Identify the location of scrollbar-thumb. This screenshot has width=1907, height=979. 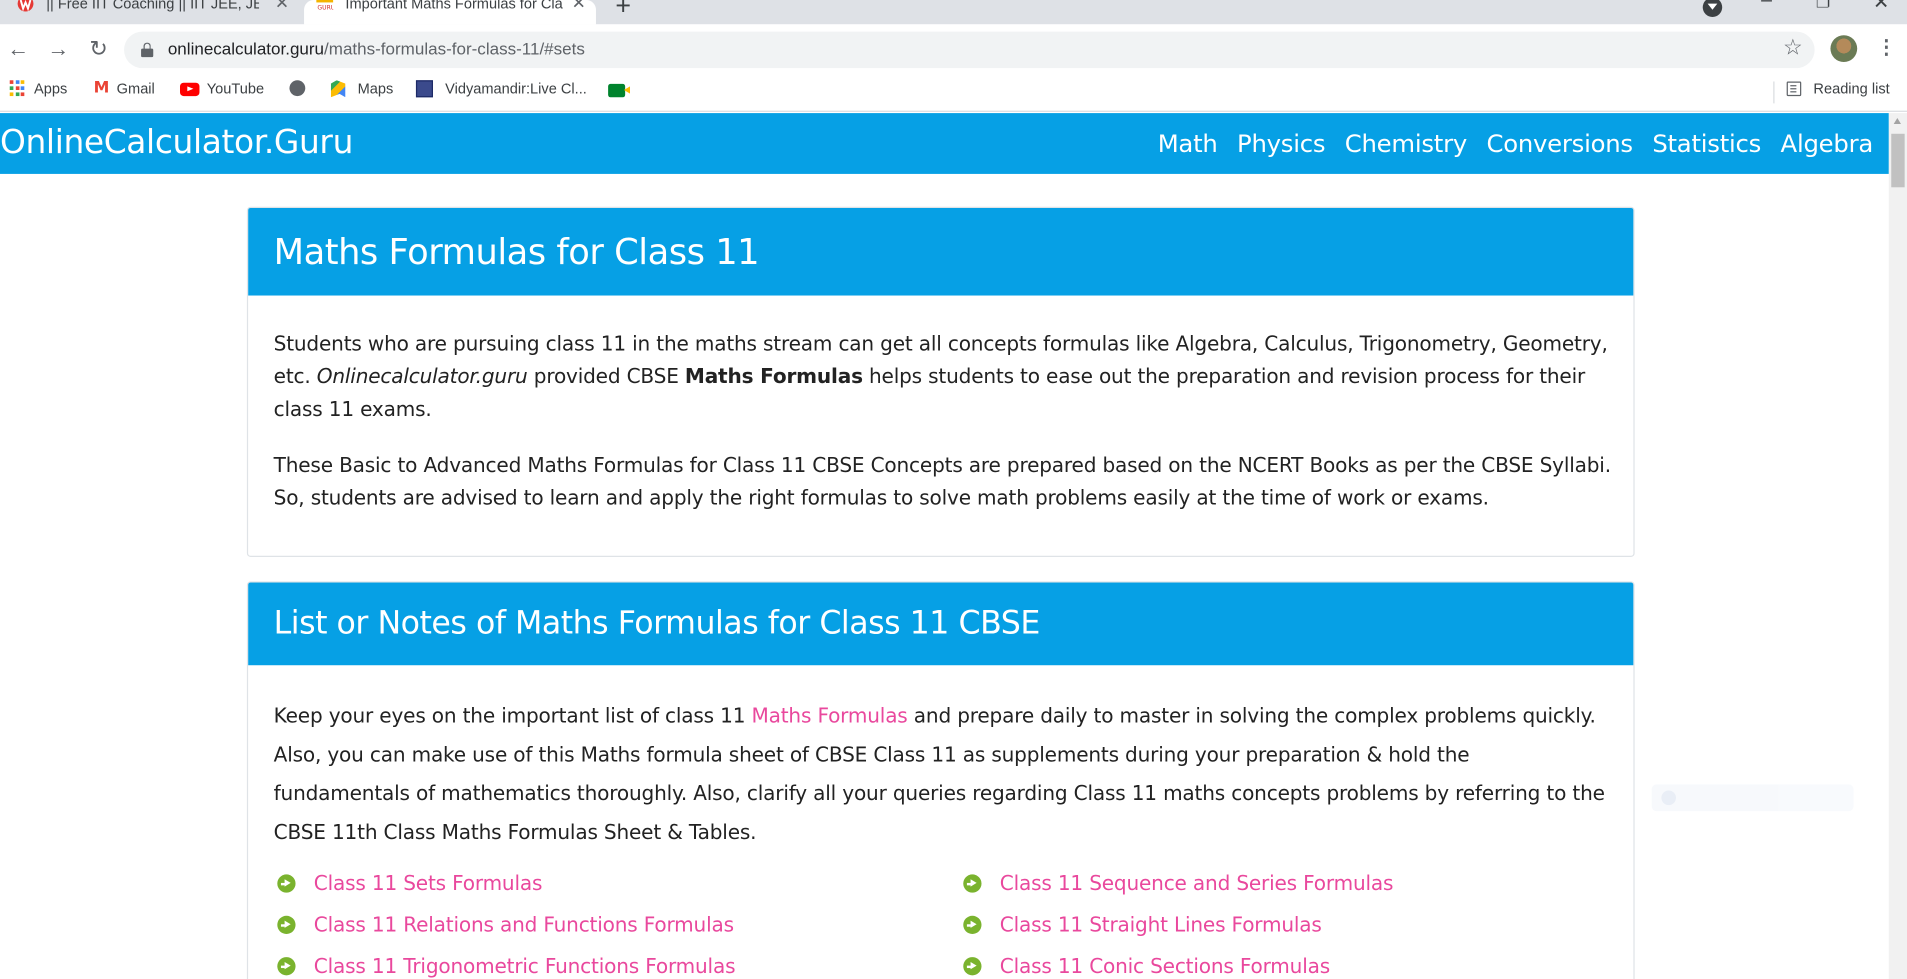
(1898, 160).